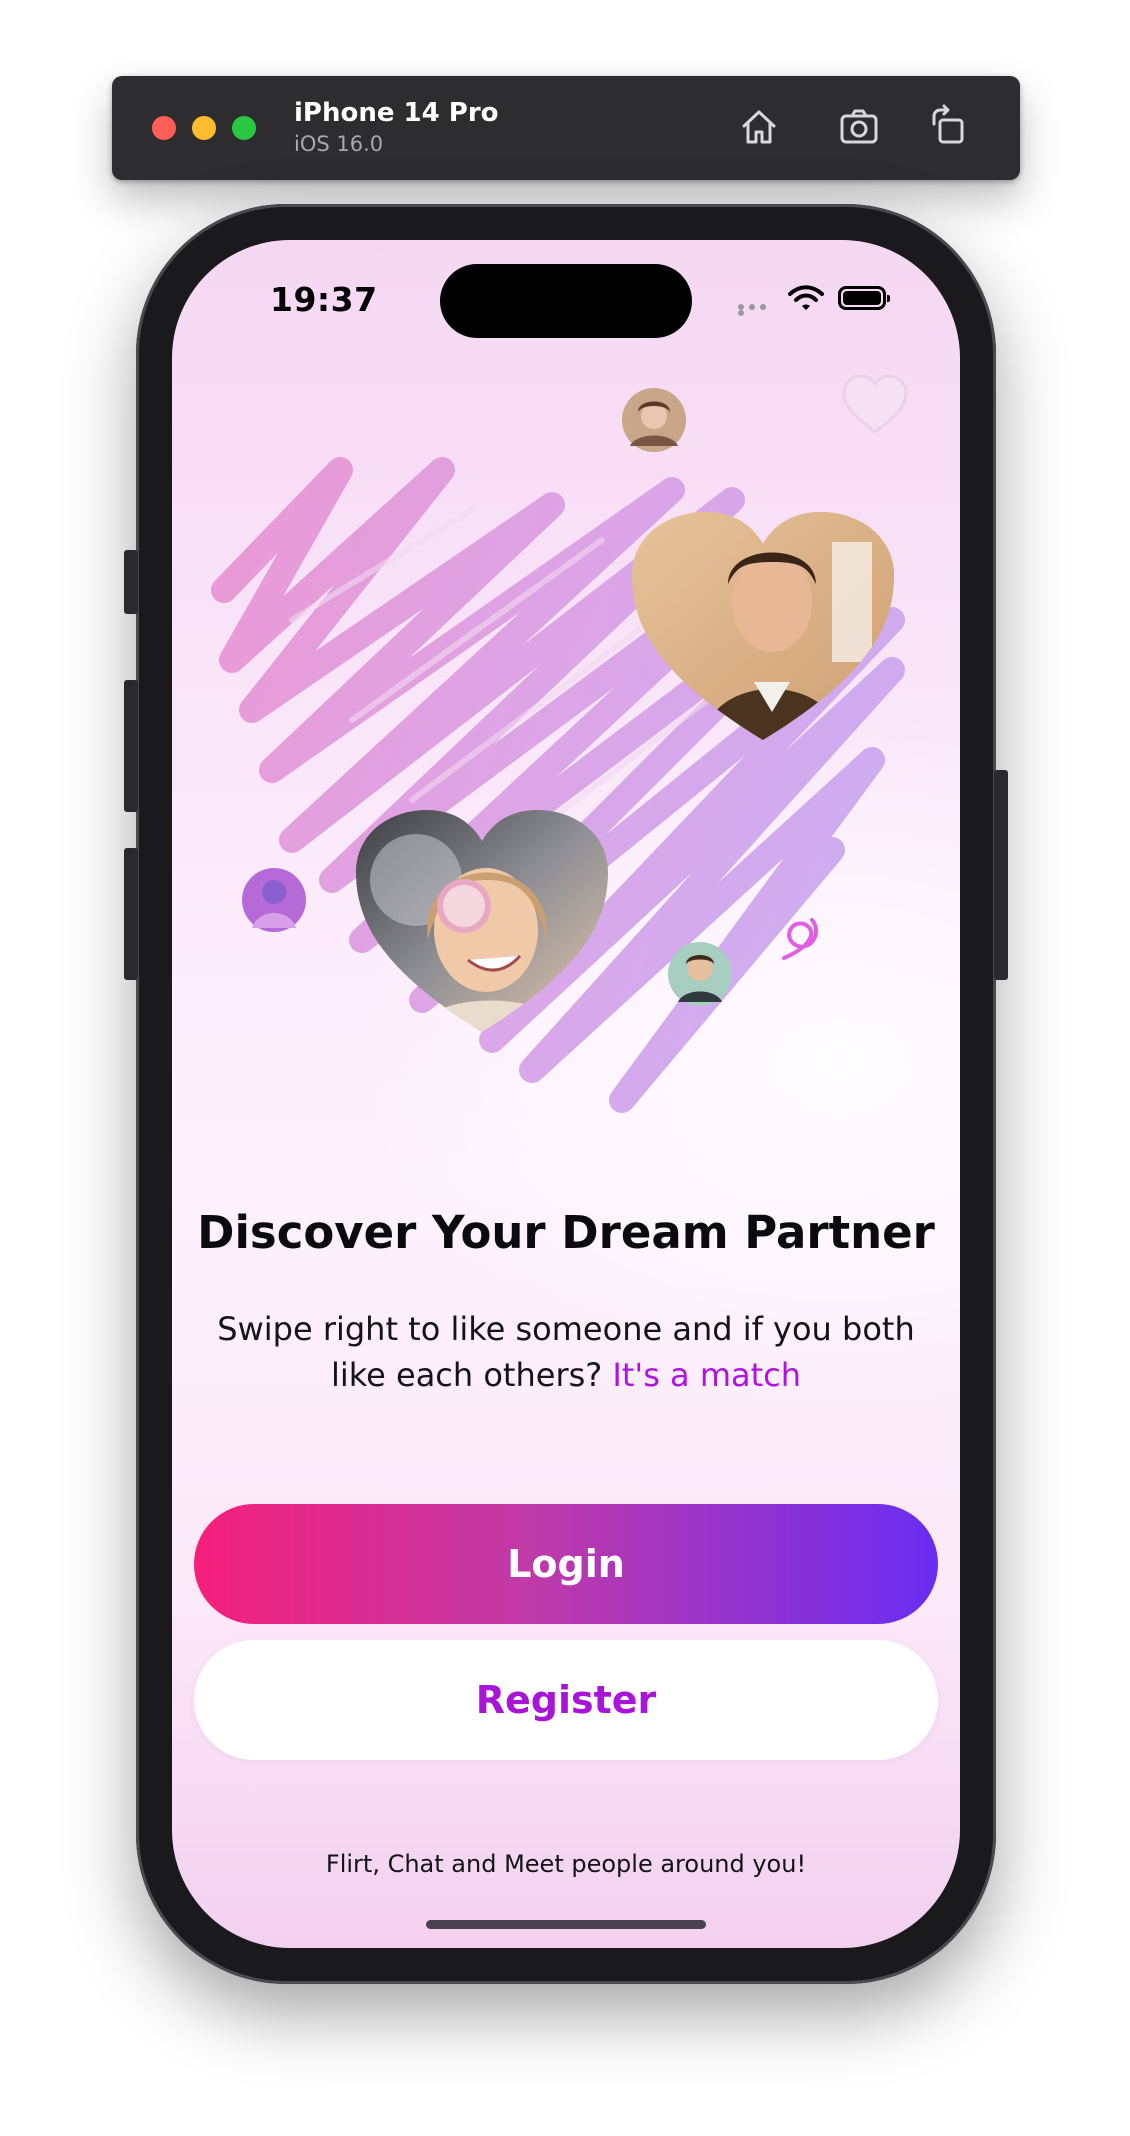  I want to click on os-version: iOS 16.0, so click(339, 144).